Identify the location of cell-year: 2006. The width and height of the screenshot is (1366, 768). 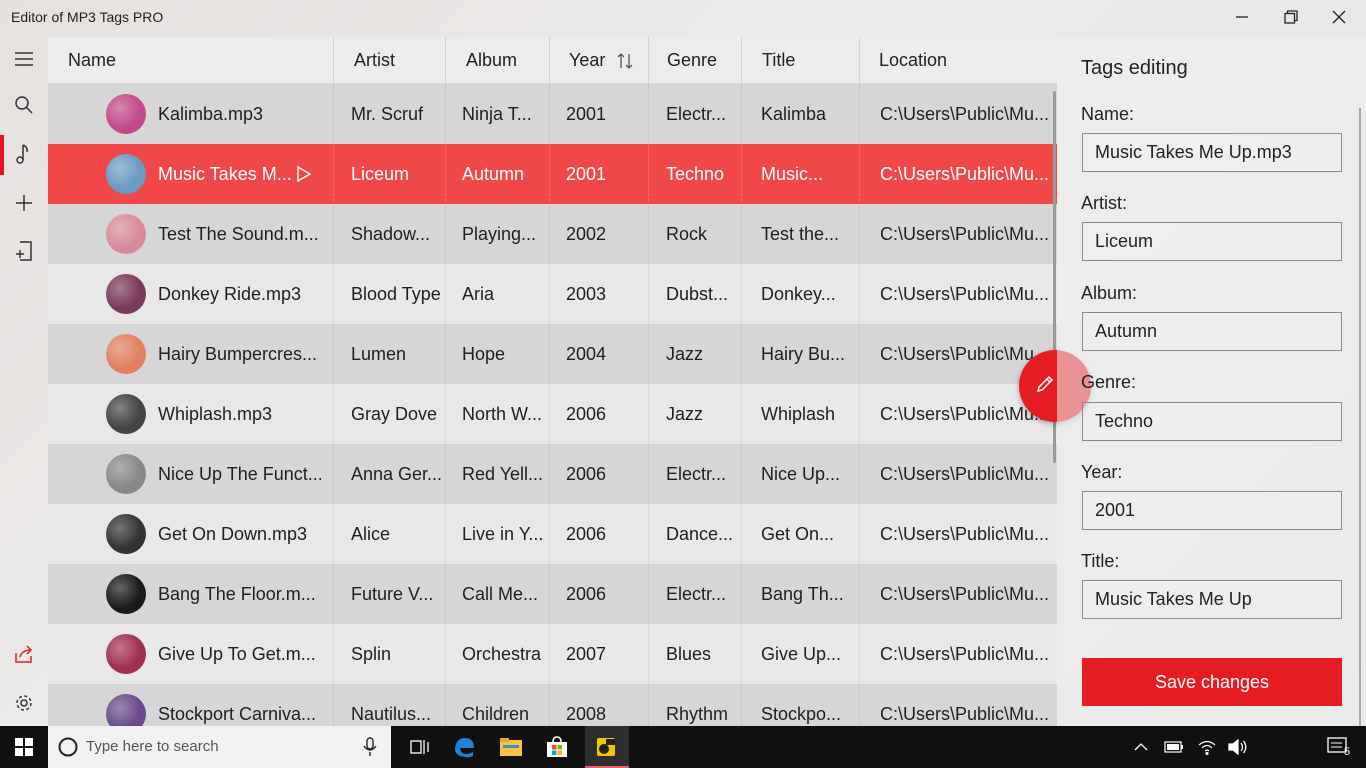
(599, 474).